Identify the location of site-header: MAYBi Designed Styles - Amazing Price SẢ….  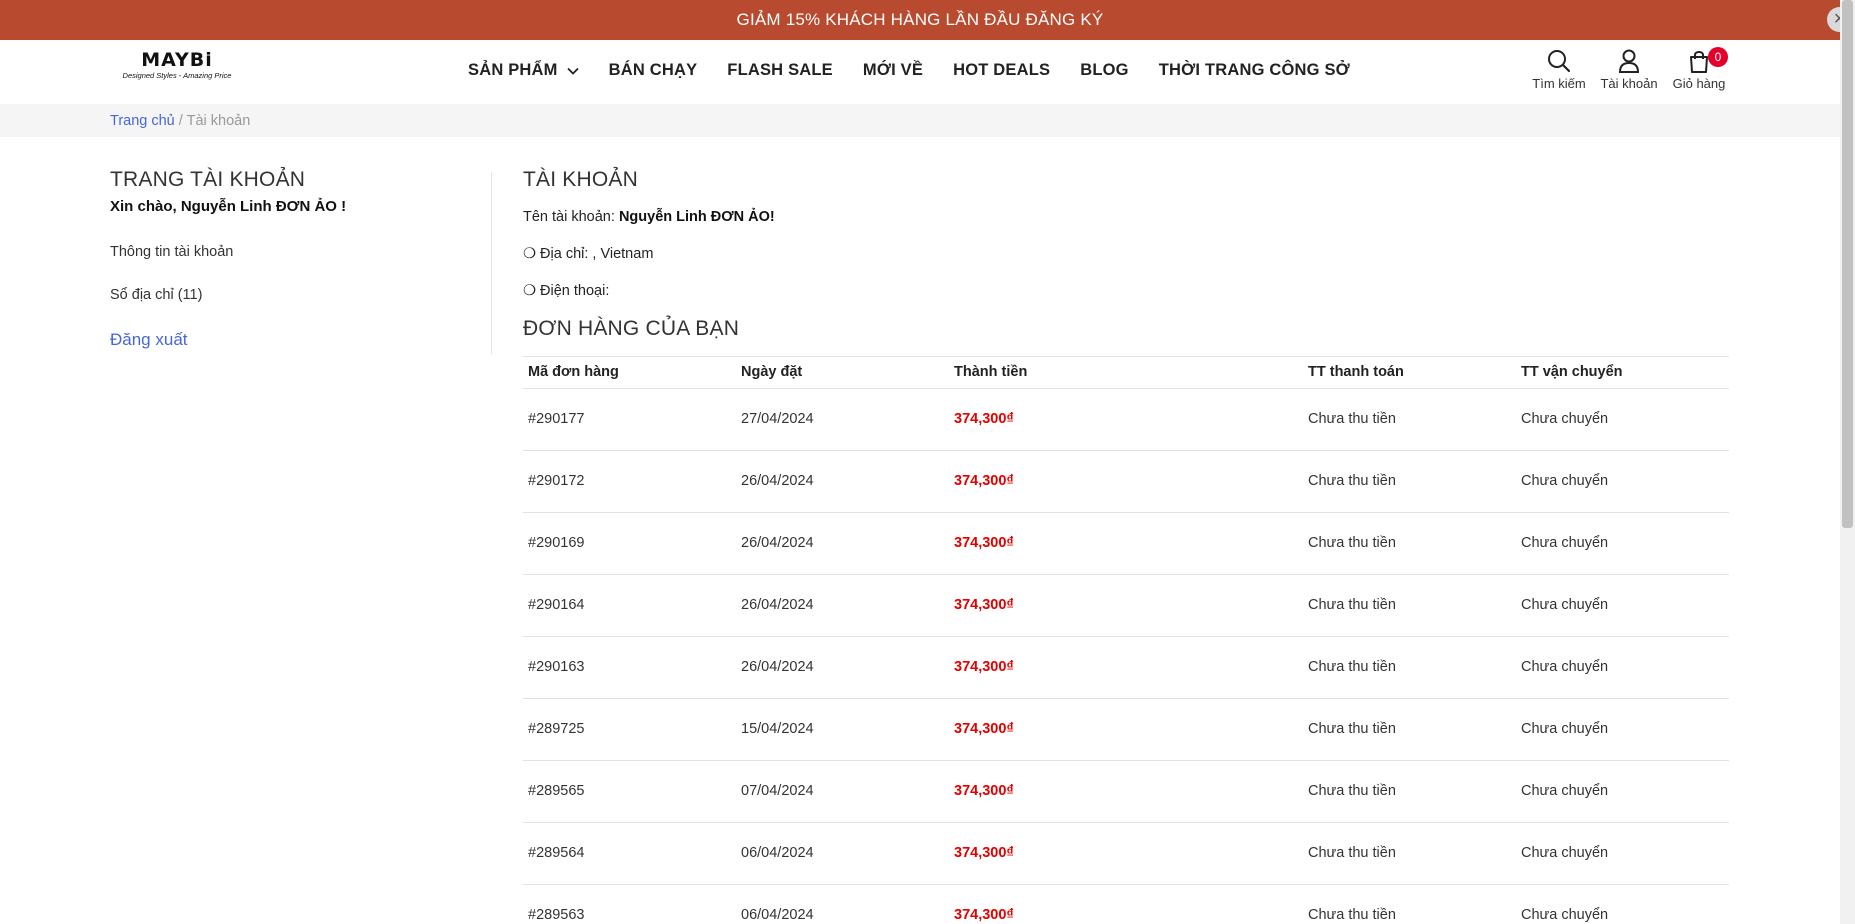
(920, 72).